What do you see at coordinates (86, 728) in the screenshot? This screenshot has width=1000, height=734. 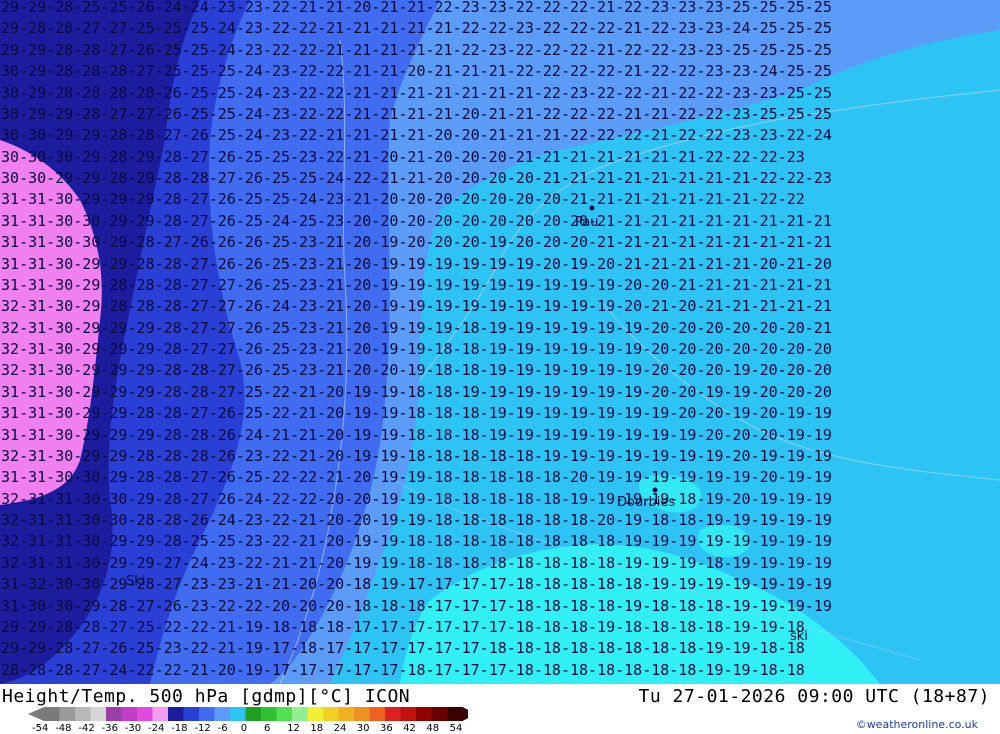 I see `legend-tick-label: -42` at bounding box center [86, 728].